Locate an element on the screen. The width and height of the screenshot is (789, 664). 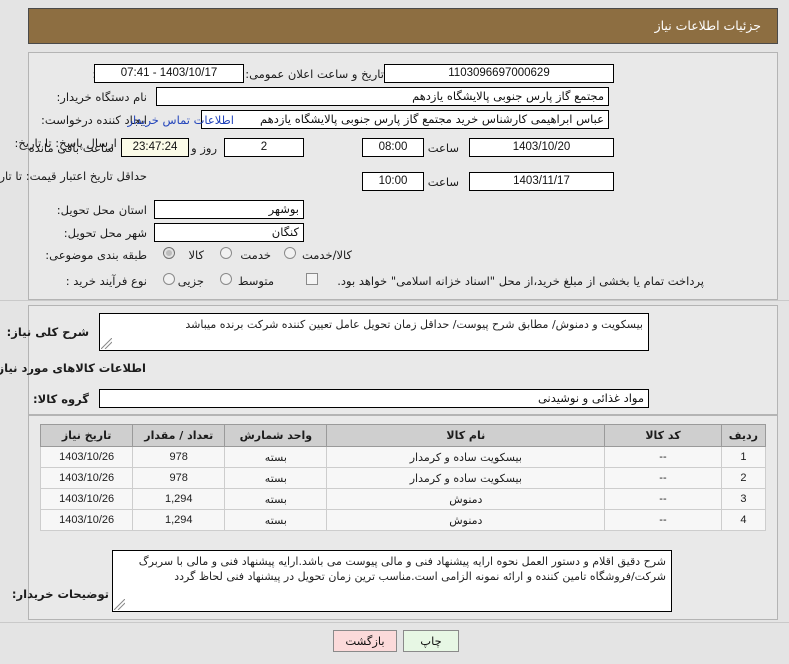
goods-section-heading: اطلاعات کالاهای مورد نیاز is located at coordinates (73, 368).